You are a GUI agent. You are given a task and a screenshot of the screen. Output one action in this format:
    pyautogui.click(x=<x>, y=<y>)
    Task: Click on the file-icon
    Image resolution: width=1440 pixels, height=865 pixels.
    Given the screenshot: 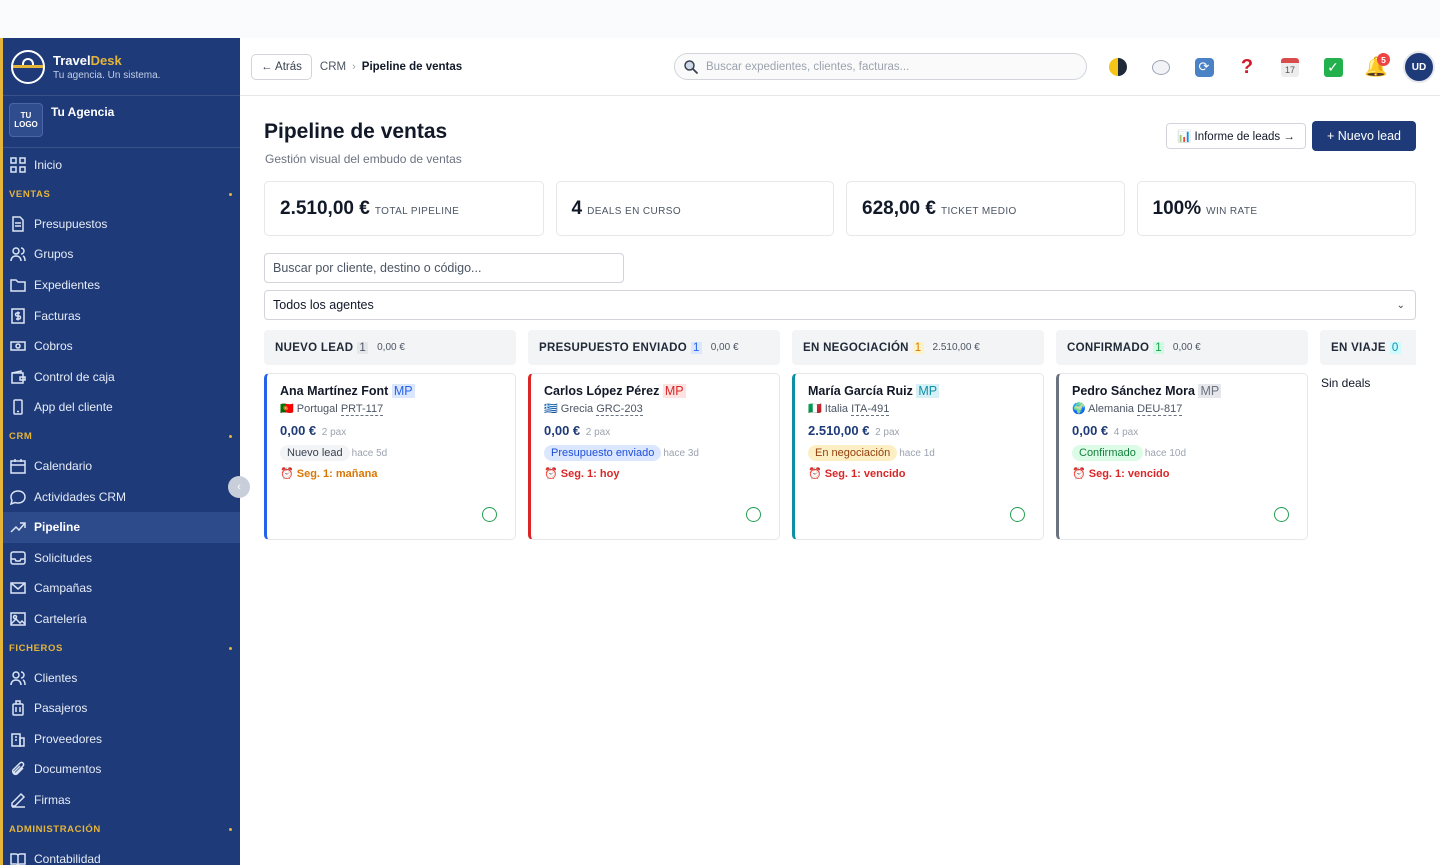 What is the action you would take?
    pyautogui.click(x=18, y=224)
    